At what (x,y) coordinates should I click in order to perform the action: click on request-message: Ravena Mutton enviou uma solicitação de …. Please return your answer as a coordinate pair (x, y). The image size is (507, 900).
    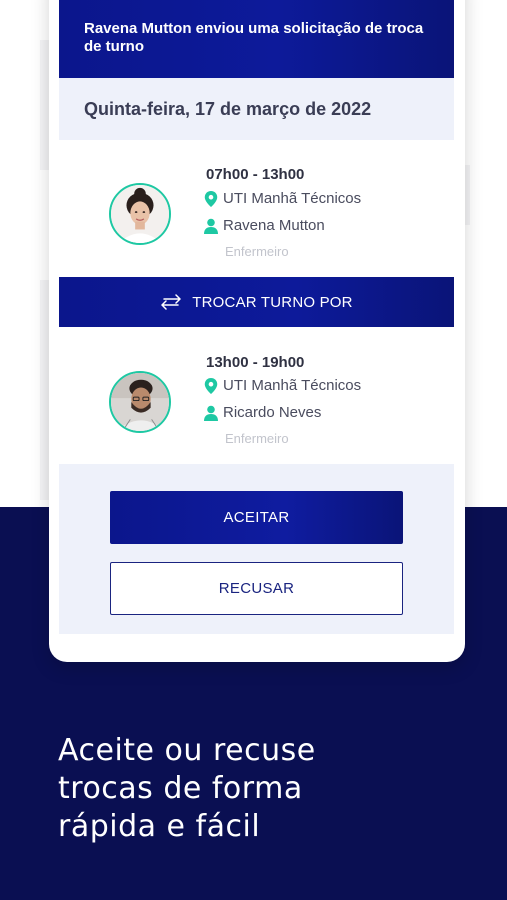
    Looking at the image, I should click on (254, 37).